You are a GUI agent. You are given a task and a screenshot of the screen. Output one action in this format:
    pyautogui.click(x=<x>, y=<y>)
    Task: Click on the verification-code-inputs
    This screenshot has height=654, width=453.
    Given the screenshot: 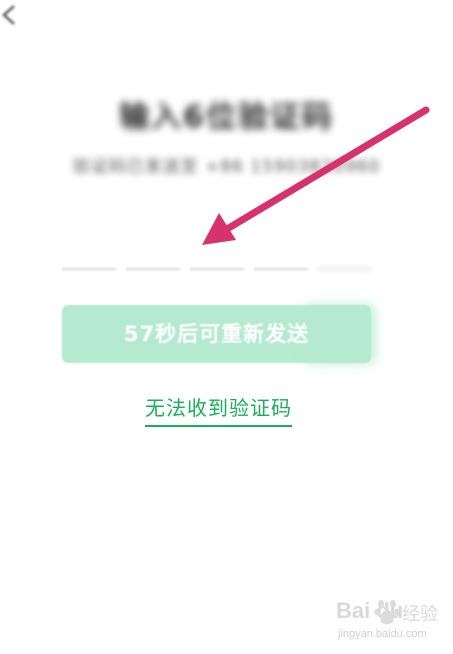 What is the action you would take?
    pyautogui.click(x=217, y=250)
    